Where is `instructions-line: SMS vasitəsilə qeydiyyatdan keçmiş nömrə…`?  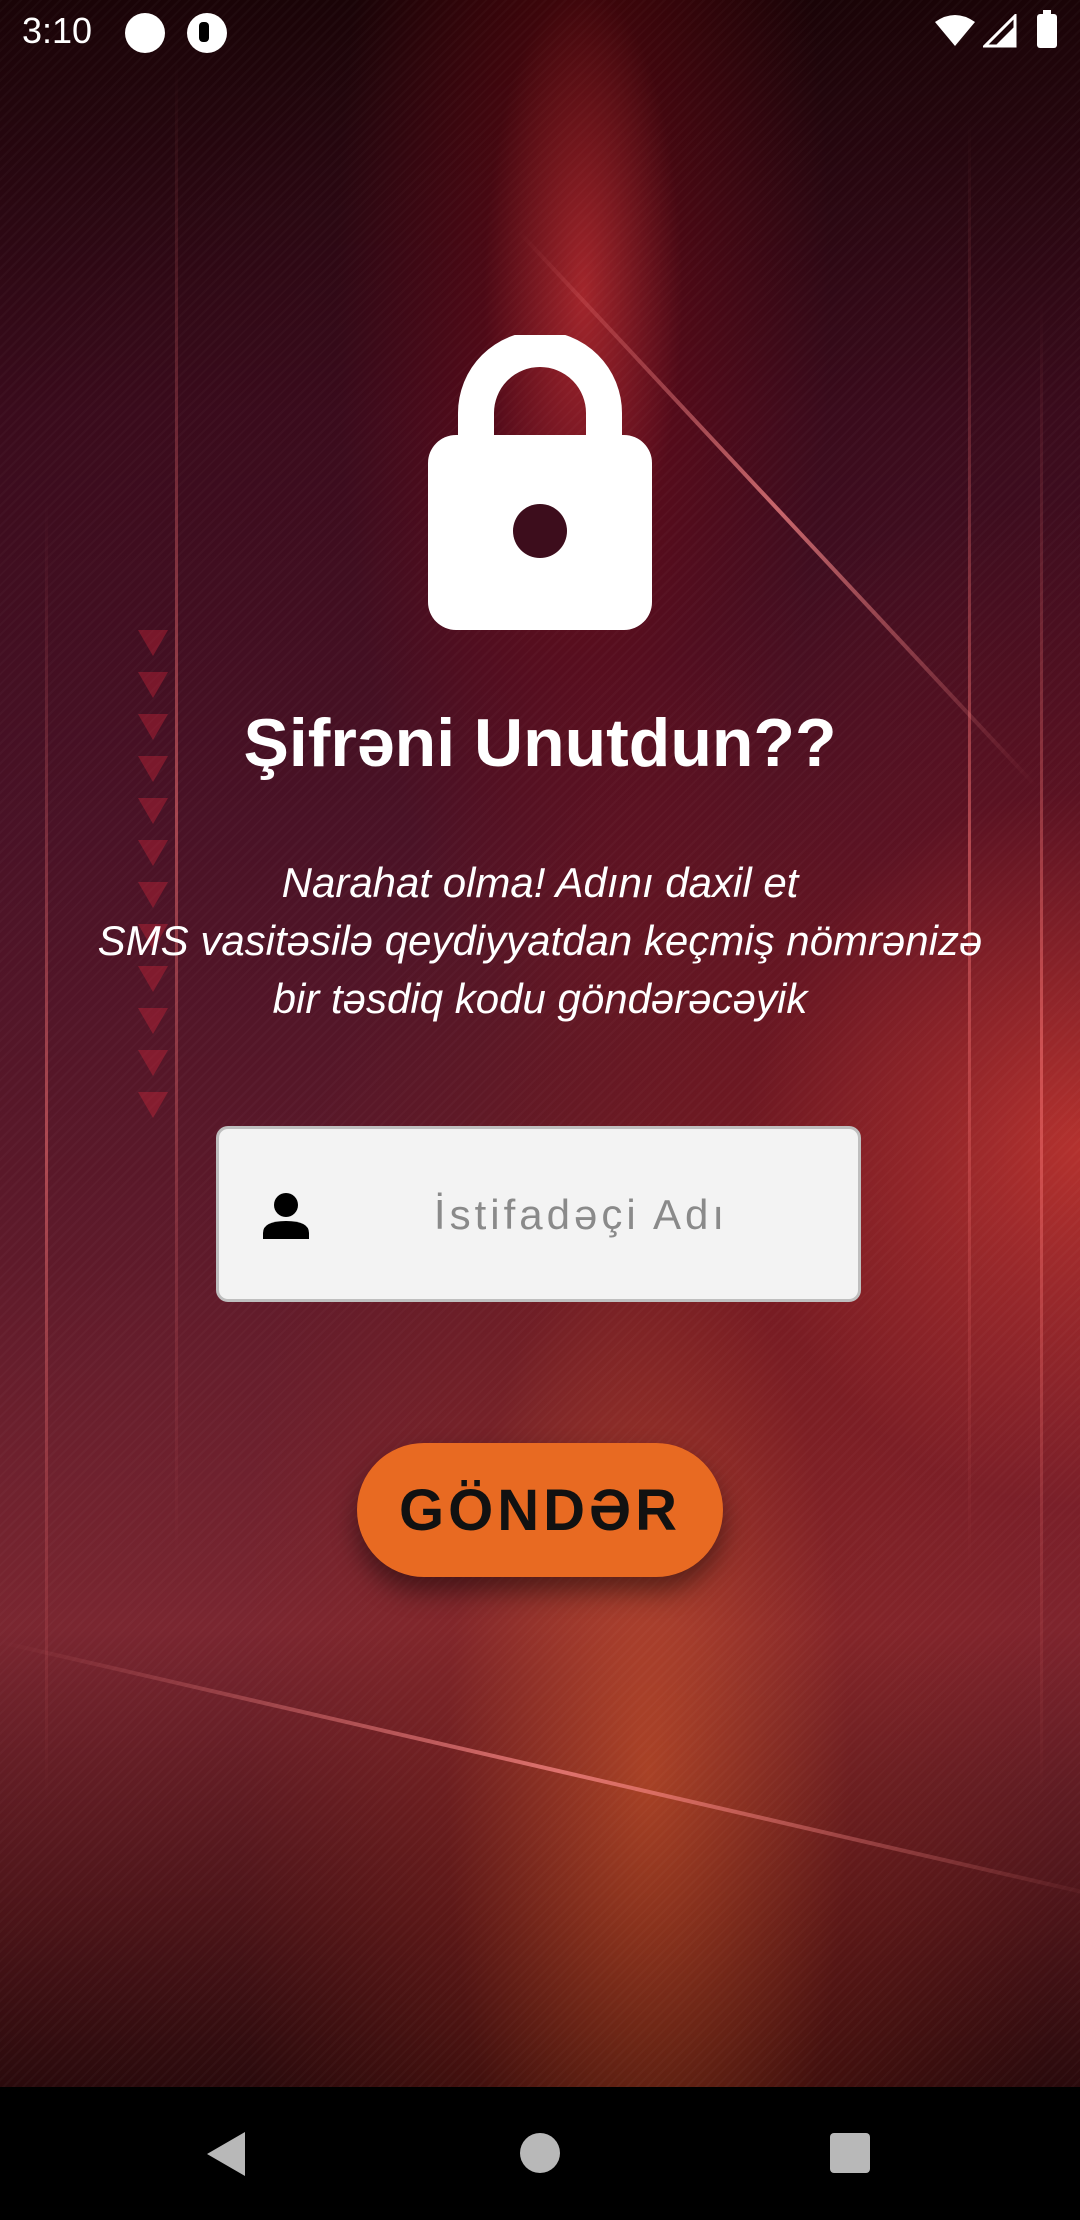
instructions-line: SMS vasitəsilə qeydiyyatdan keçmiş nömrə… is located at coordinates (540, 940).